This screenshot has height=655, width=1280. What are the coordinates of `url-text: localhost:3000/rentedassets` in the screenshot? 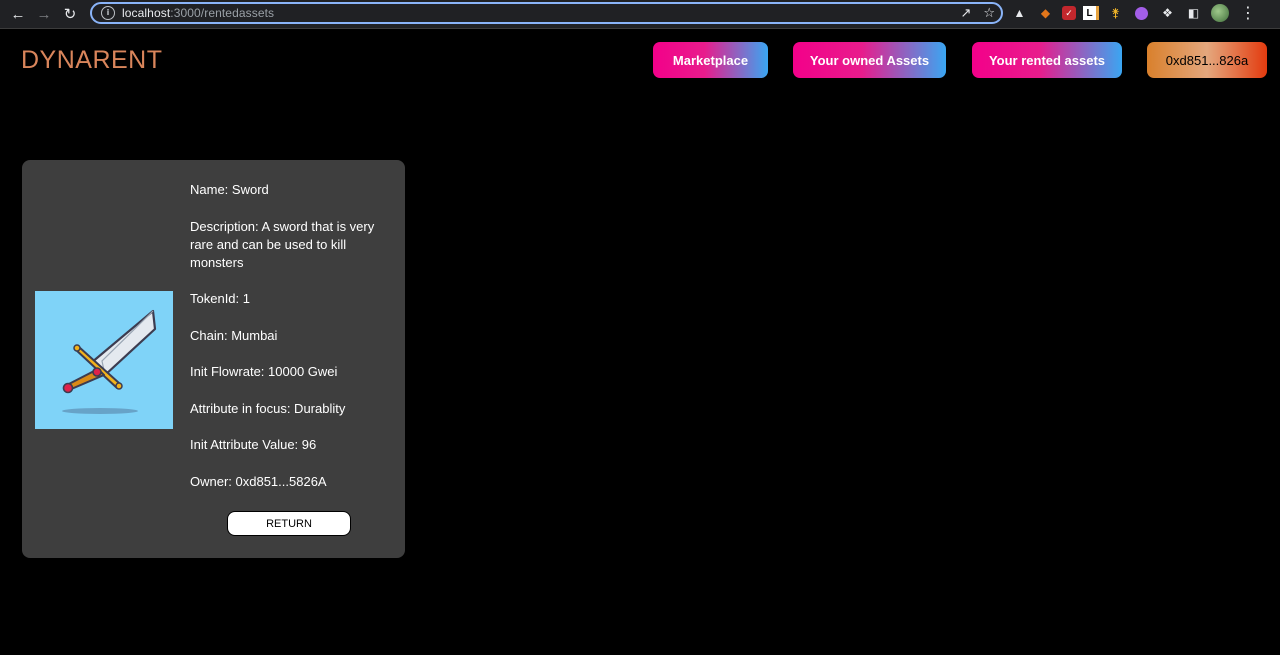 It's located at (198, 13).